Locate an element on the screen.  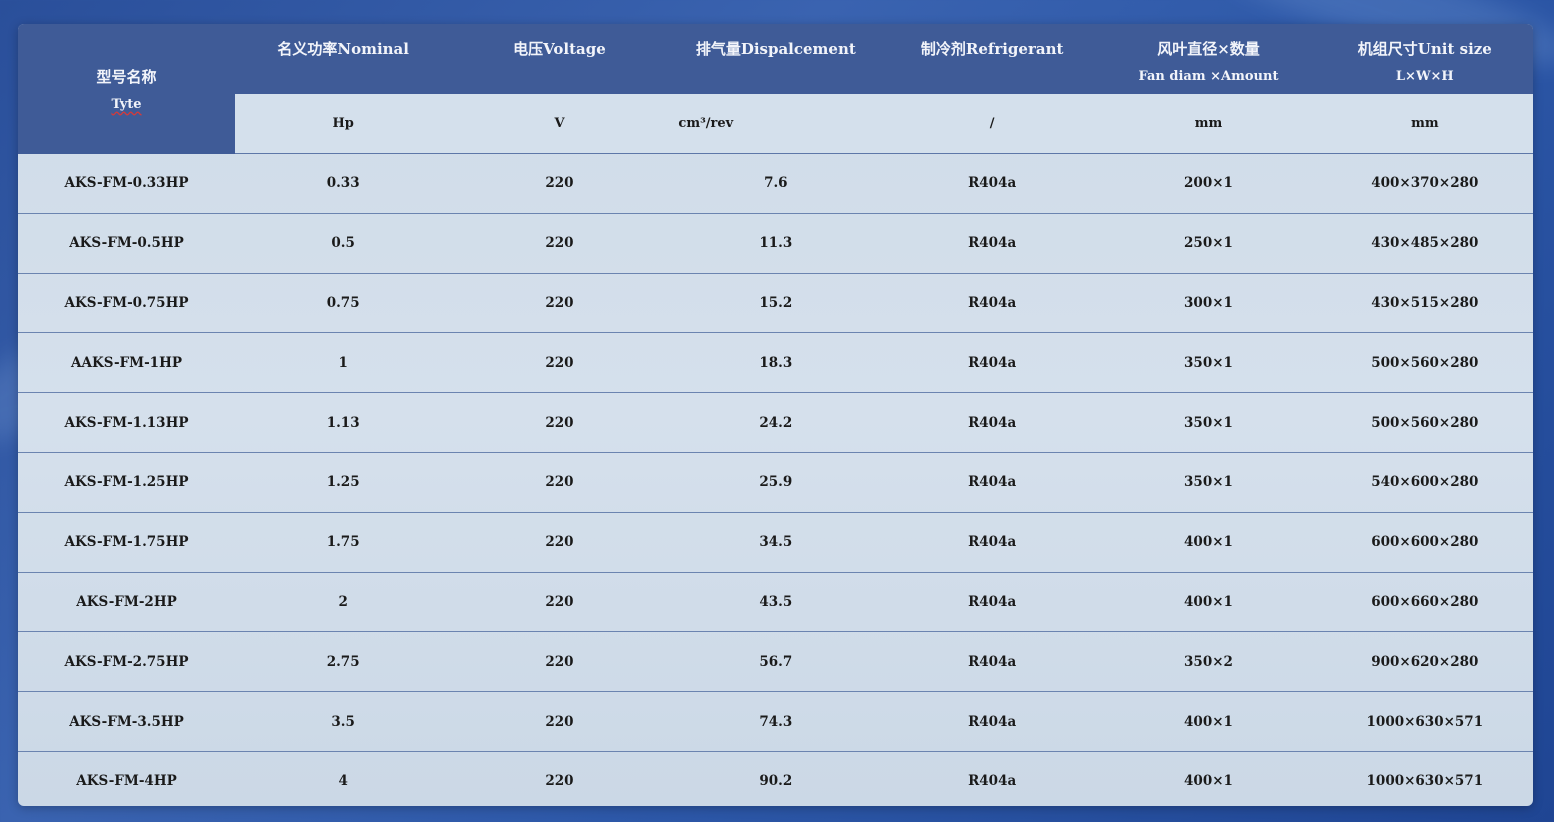
nominal-cell: 2.75 is located at coordinates (343, 662).